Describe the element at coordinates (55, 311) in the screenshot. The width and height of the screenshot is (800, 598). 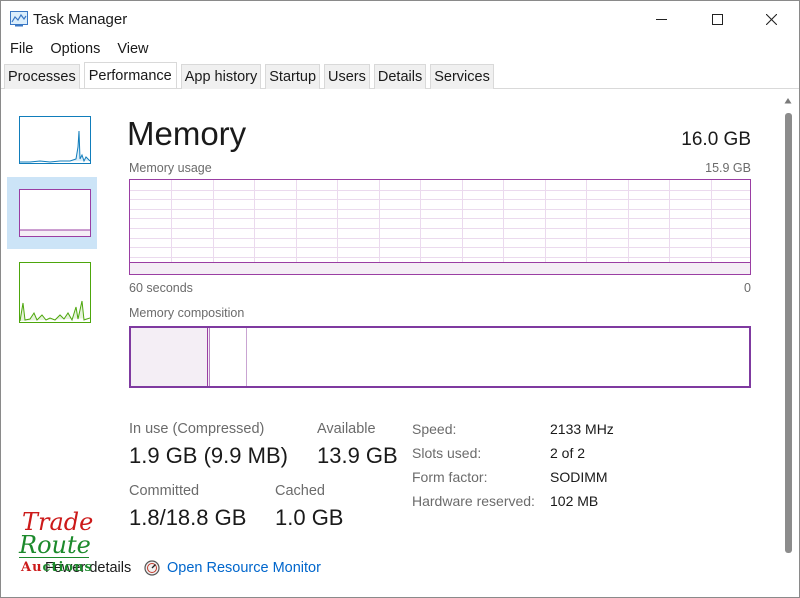
I see `network-thumbnail-graph` at that location.